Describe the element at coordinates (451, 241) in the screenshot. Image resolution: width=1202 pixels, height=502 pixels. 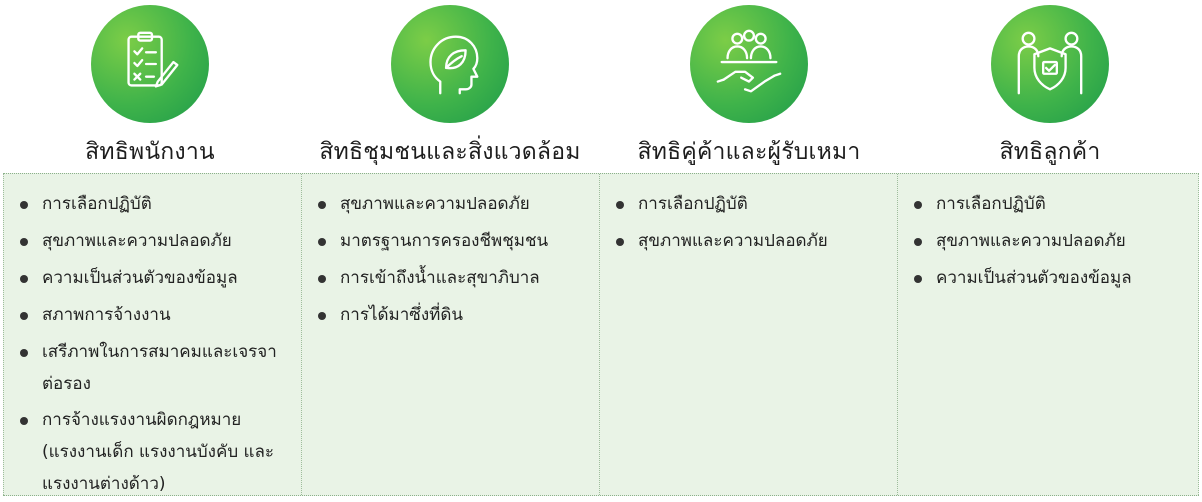
I see `list-item: มาตรฐานการครองชีพชุมชน` at that location.